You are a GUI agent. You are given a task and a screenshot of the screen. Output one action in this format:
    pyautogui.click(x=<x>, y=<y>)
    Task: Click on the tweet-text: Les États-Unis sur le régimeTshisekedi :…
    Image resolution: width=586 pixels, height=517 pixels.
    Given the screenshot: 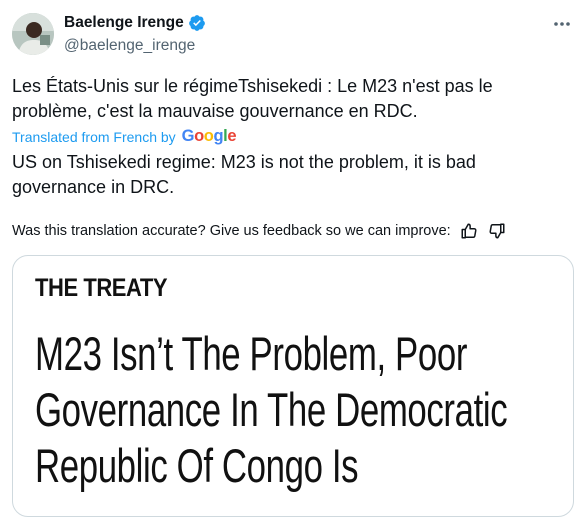 What is the action you would take?
    pyautogui.click(x=252, y=98)
    